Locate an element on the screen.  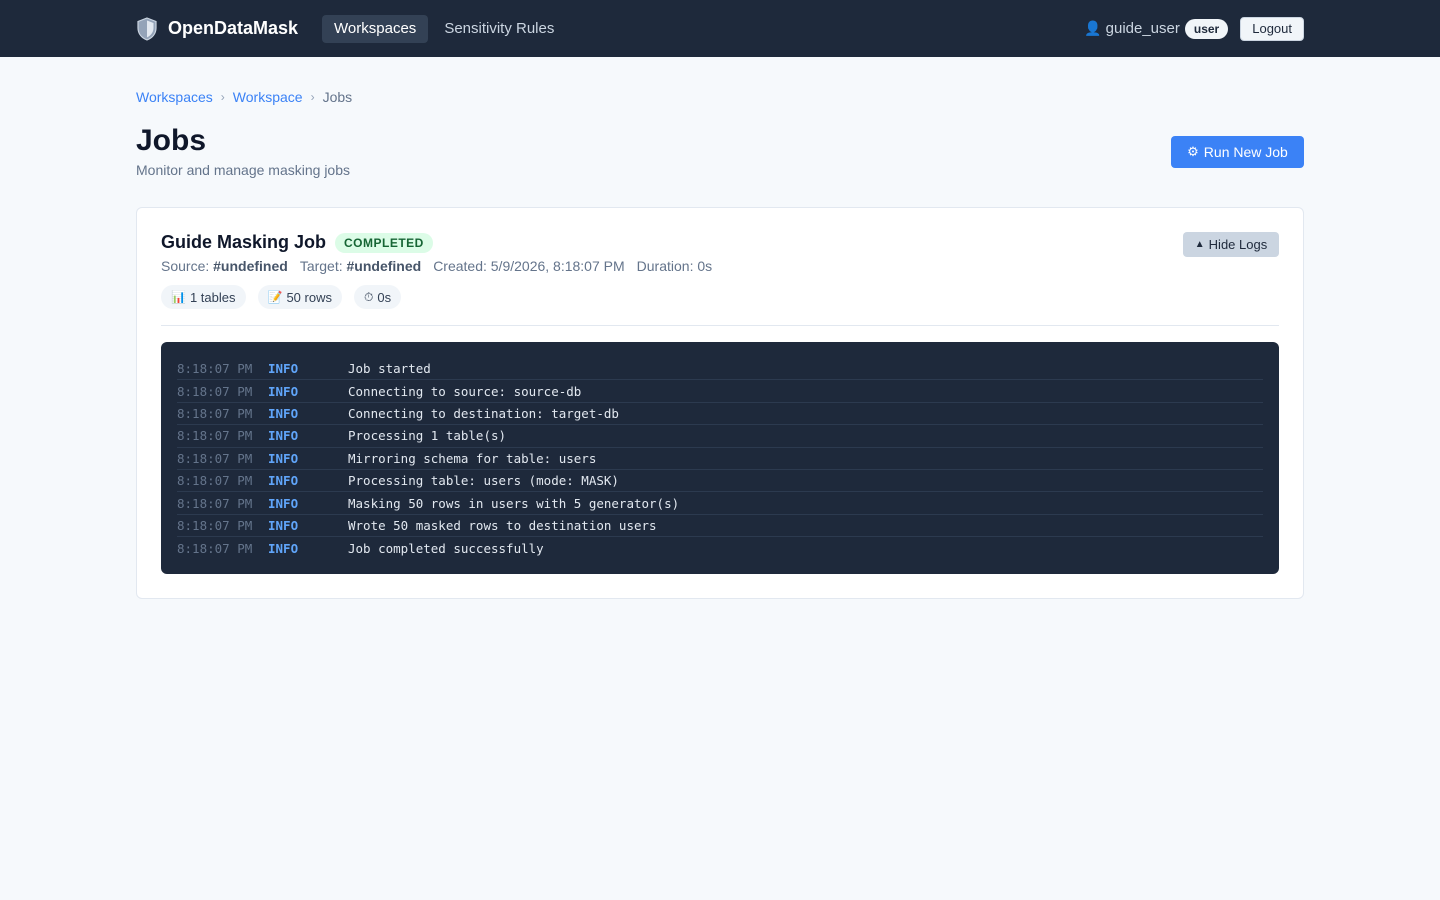
breadcrumb-workspaces: Workspaces is located at coordinates (174, 97).